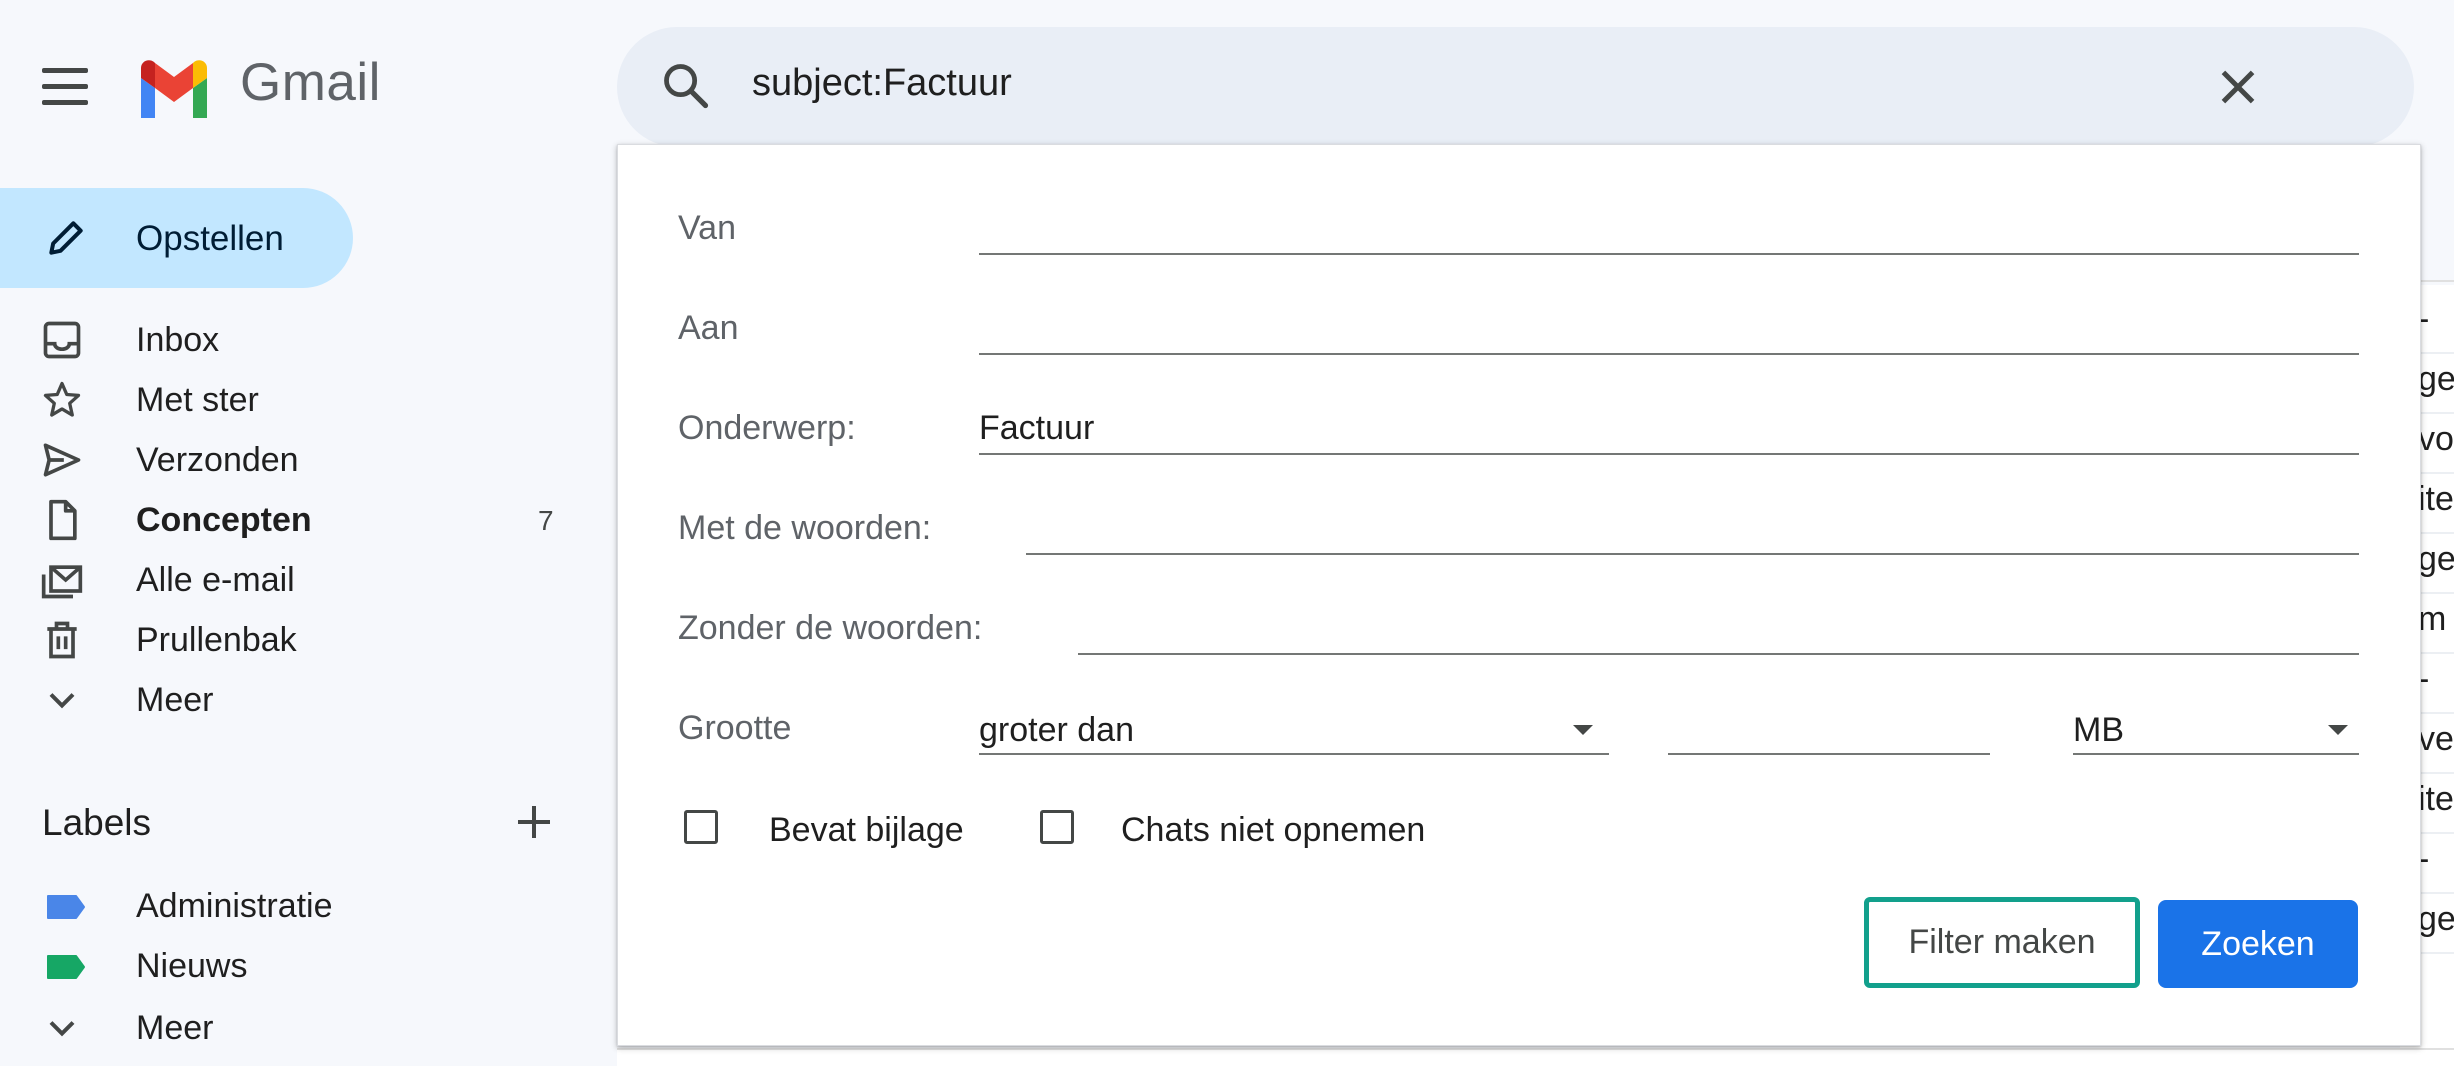  I want to click on size-value-field, so click(1829, 754).